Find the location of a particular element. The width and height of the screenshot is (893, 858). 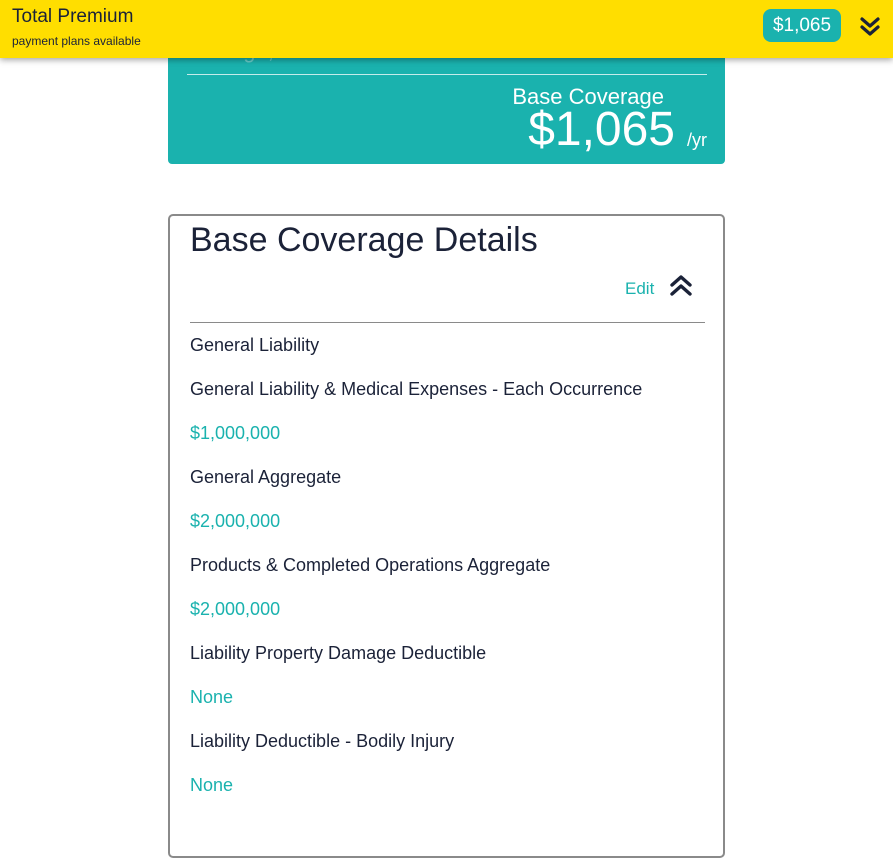

coverage-value-general-aggregate: $2,000,000 is located at coordinates (235, 521).